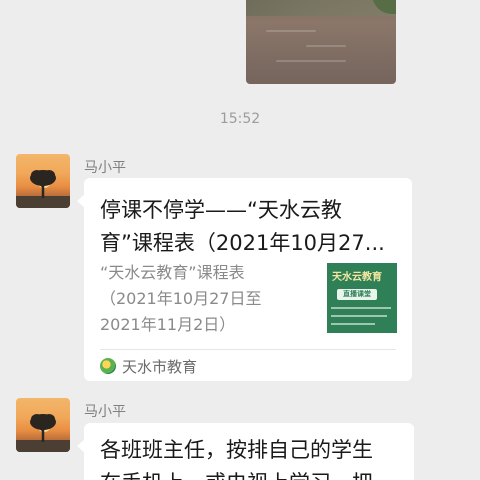 This screenshot has height=480, width=480. I want to click on thumbnail-title: 天水云教育, so click(357, 277).